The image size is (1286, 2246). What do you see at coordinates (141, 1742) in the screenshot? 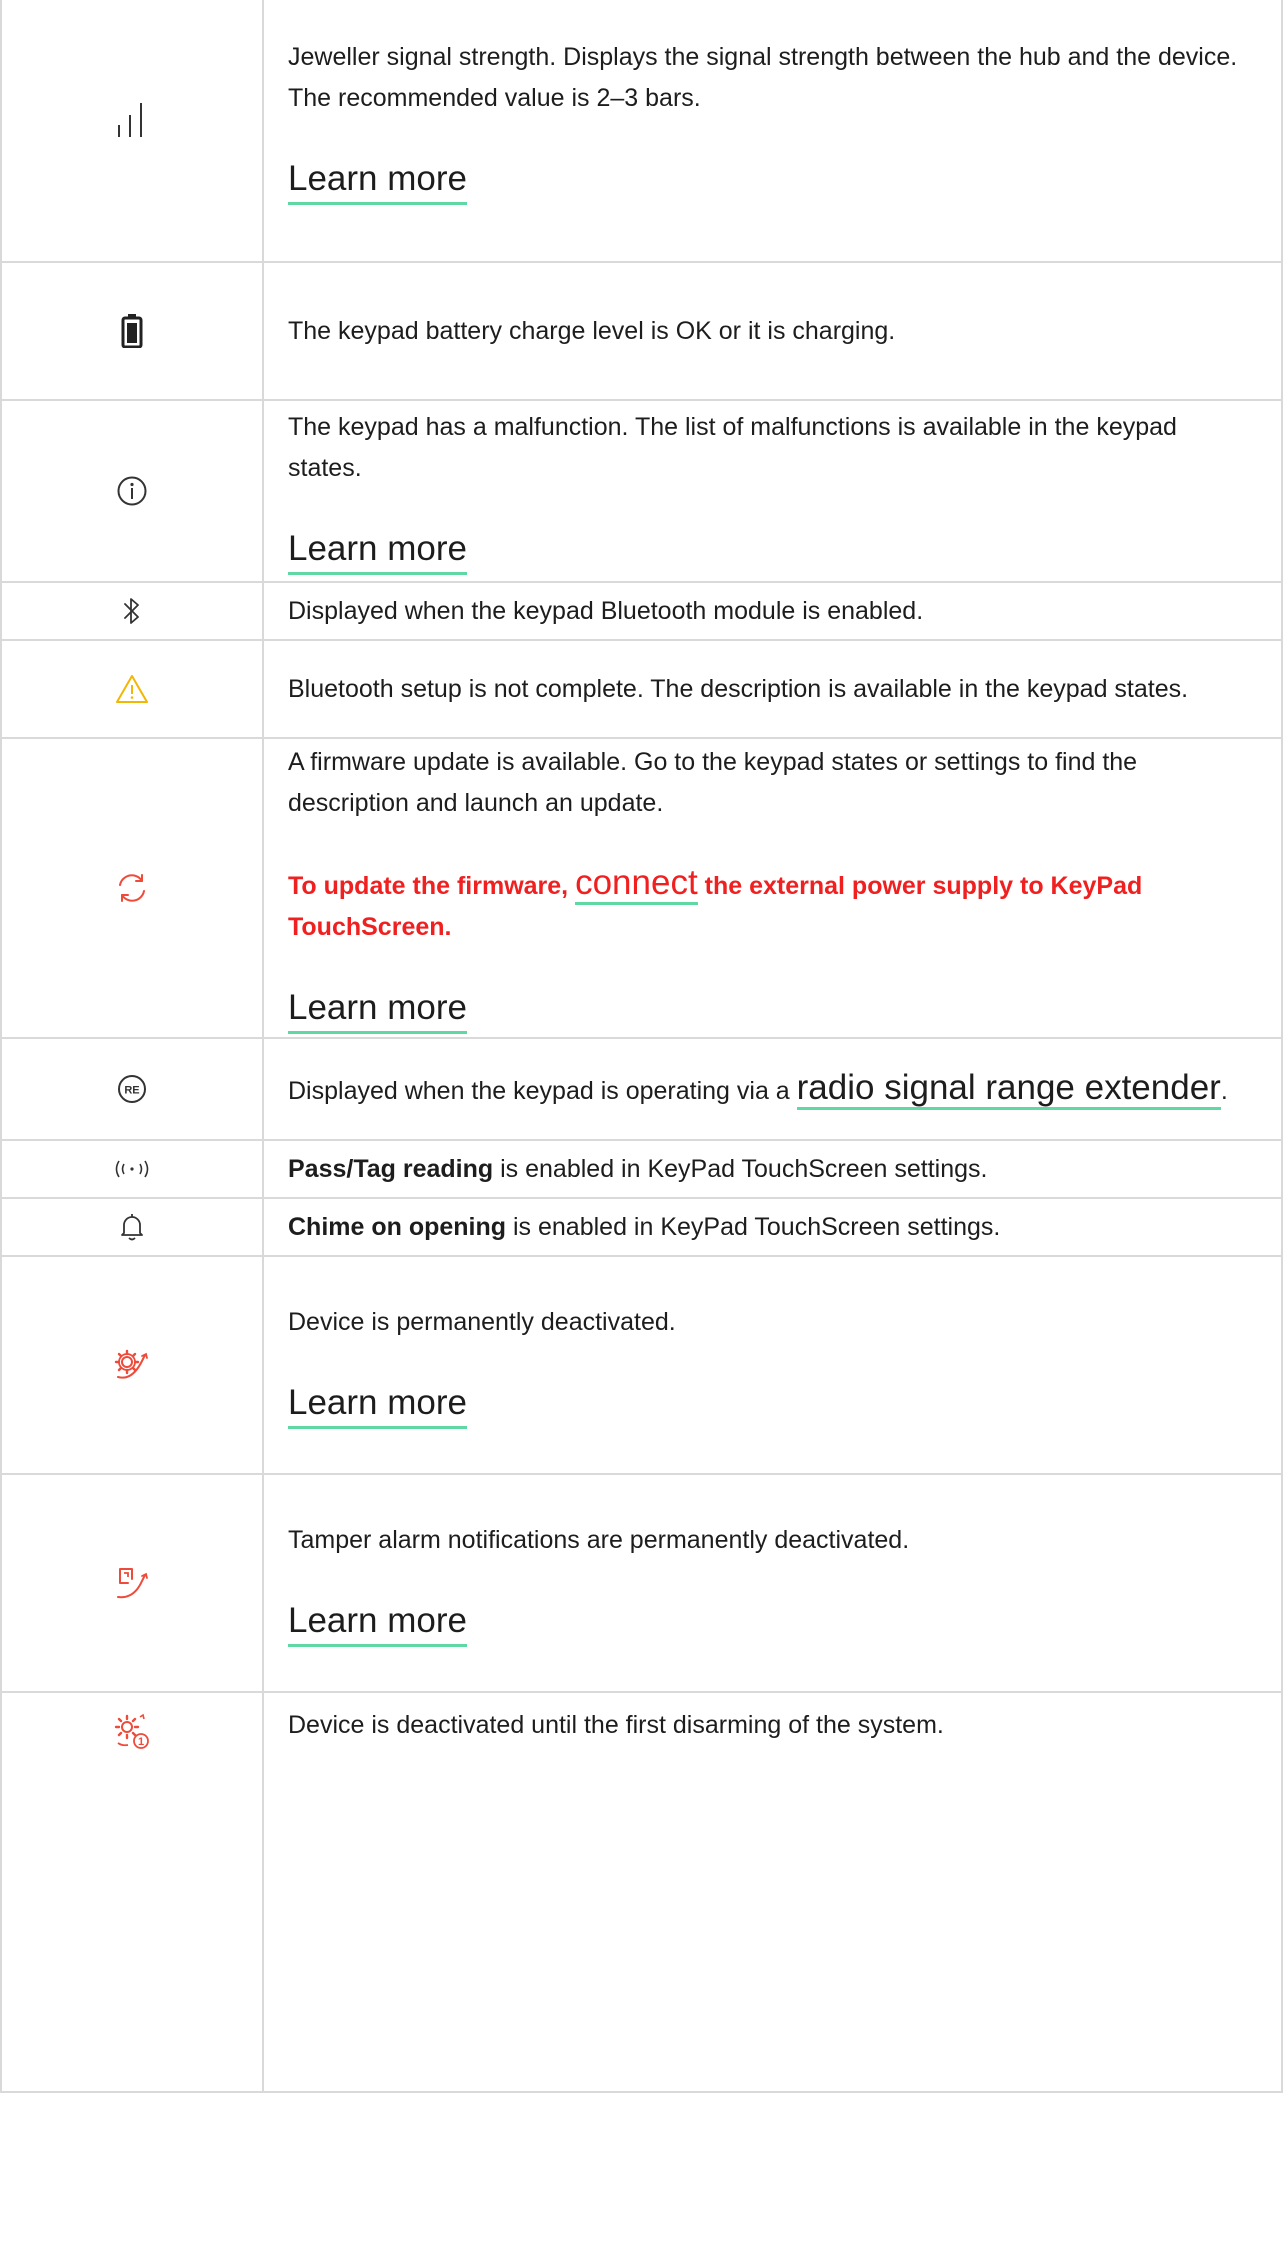
I see `svg-text: 1` at bounding box center [141, 1742].